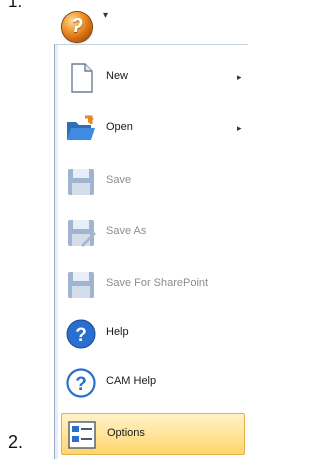 The height and width of the screenshot is (459, 320). What do you see at coordinates (81, 127) in the screenshot?
I see `open-folder-icon` at bounding box center [81, 127].